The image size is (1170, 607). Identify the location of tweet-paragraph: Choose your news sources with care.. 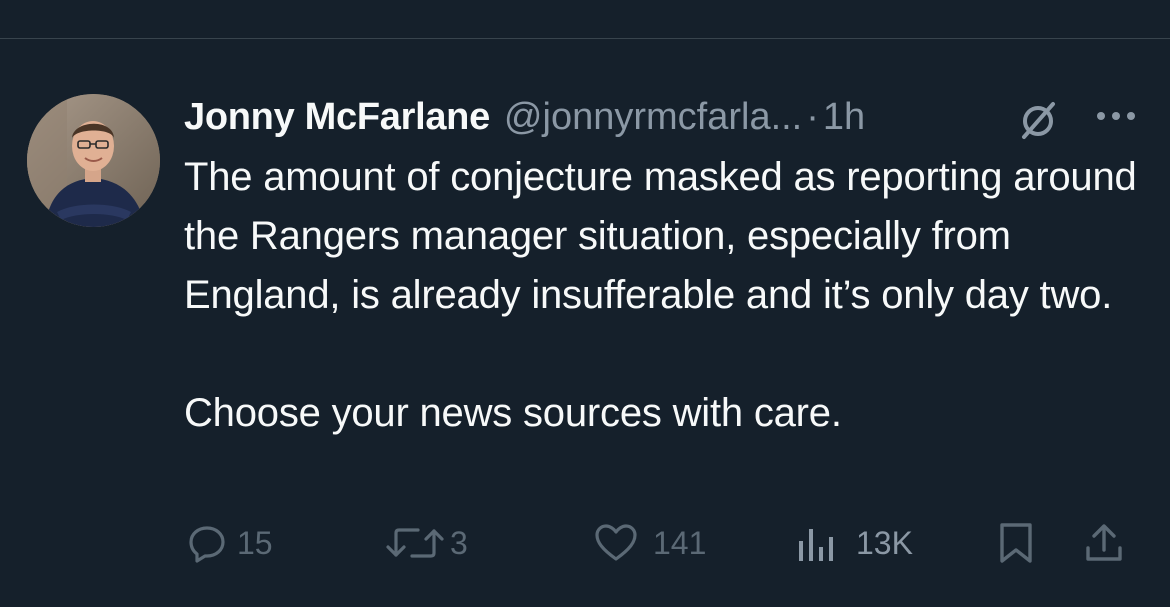
(513, 413).